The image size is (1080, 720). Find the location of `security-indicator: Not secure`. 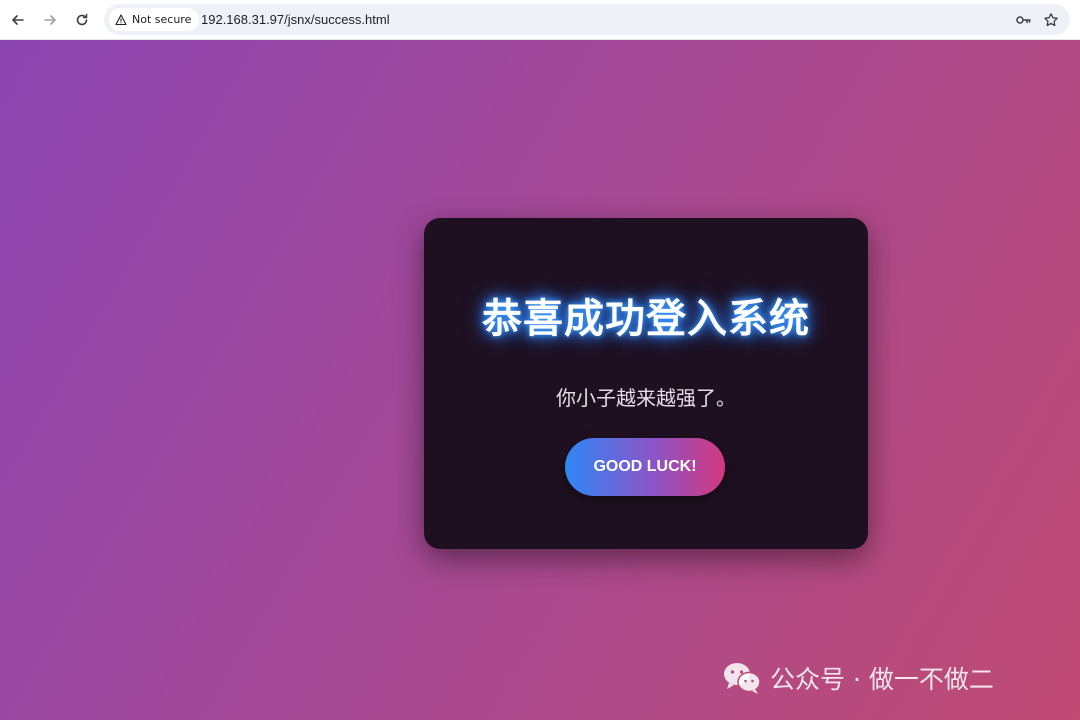

security-indicator: Not secure is located at coordinates (154, 19).